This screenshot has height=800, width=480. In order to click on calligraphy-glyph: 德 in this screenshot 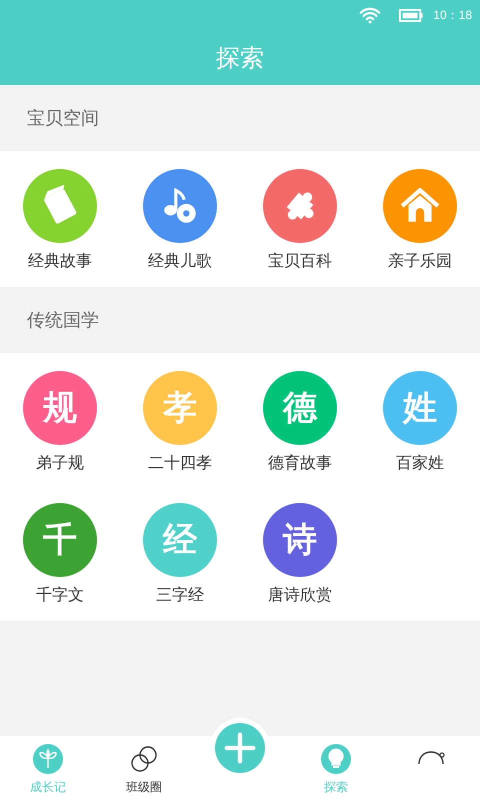, I will do `click(300, 408)`.